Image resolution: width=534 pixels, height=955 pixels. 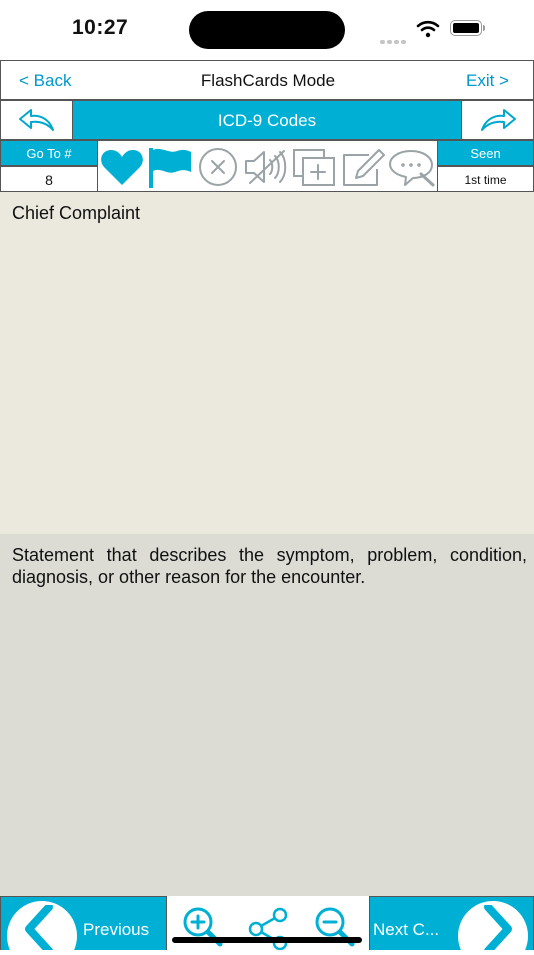 I want to click on dynamic-island, so click(x=267, y=30).